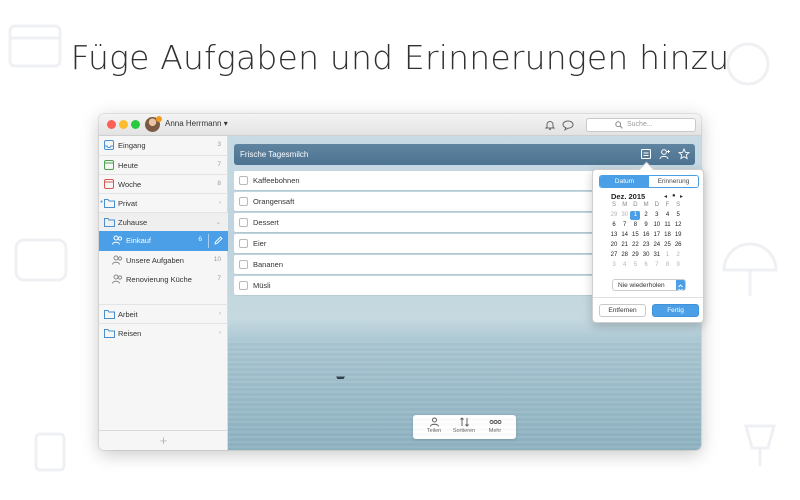 Image resolution: width=800 pixels, height=500 pixels. What do you see at coordinates (159, 119) in the screenshot?
I see `notification-dot-icon` at bounding box center [159, 119].